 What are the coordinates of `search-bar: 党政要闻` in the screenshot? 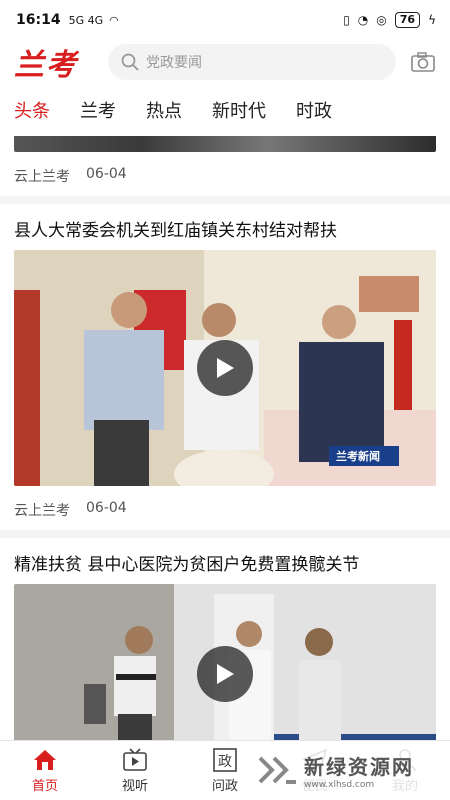 It's located at (252, 62).